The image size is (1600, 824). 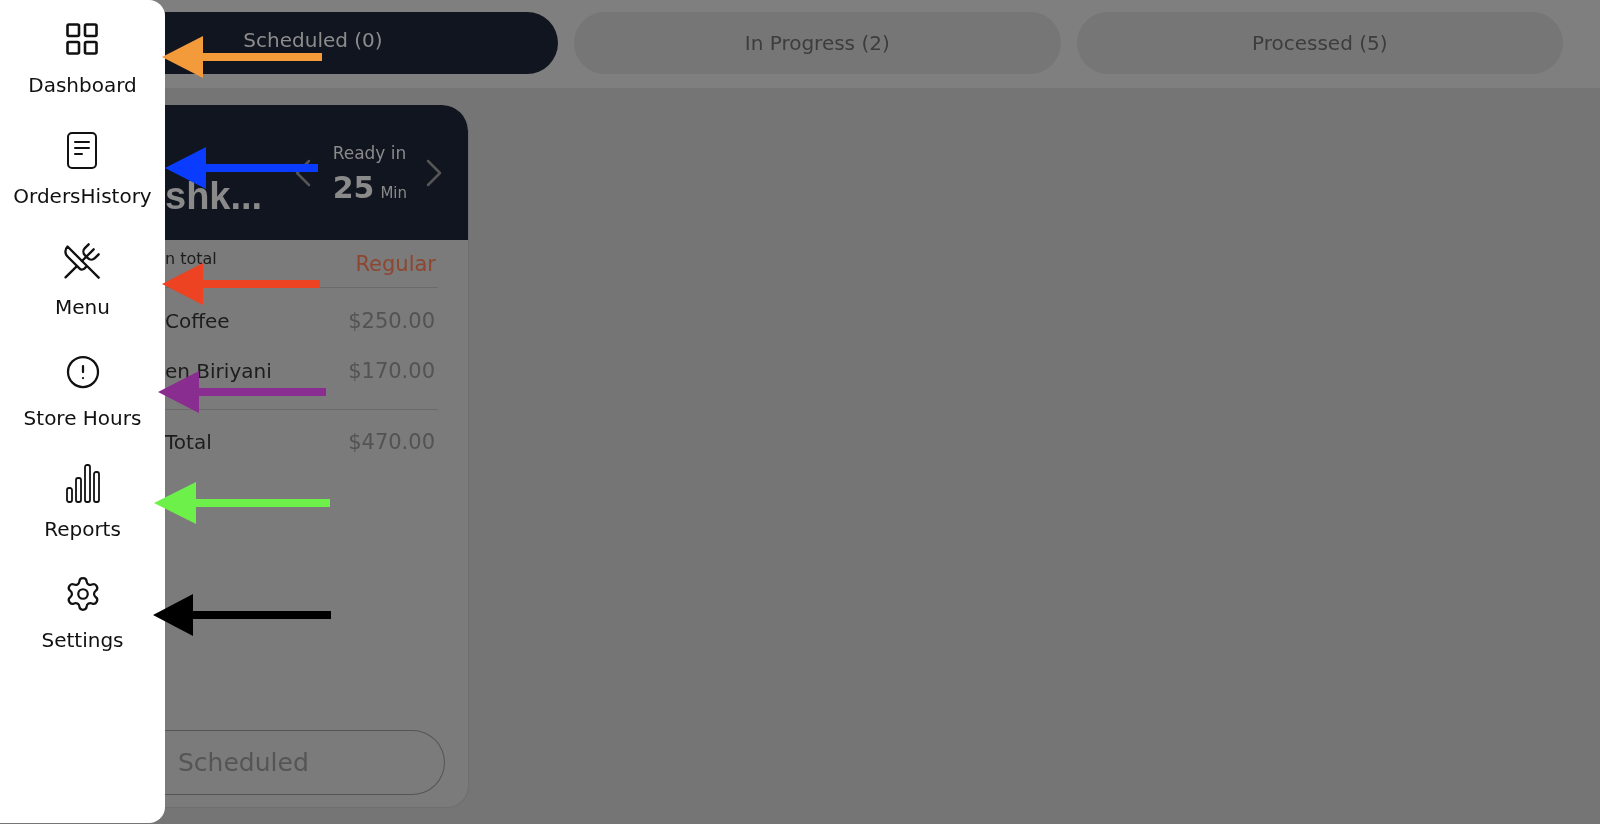 I want to click on item-name: Coffee, so click(x=197, y=321).